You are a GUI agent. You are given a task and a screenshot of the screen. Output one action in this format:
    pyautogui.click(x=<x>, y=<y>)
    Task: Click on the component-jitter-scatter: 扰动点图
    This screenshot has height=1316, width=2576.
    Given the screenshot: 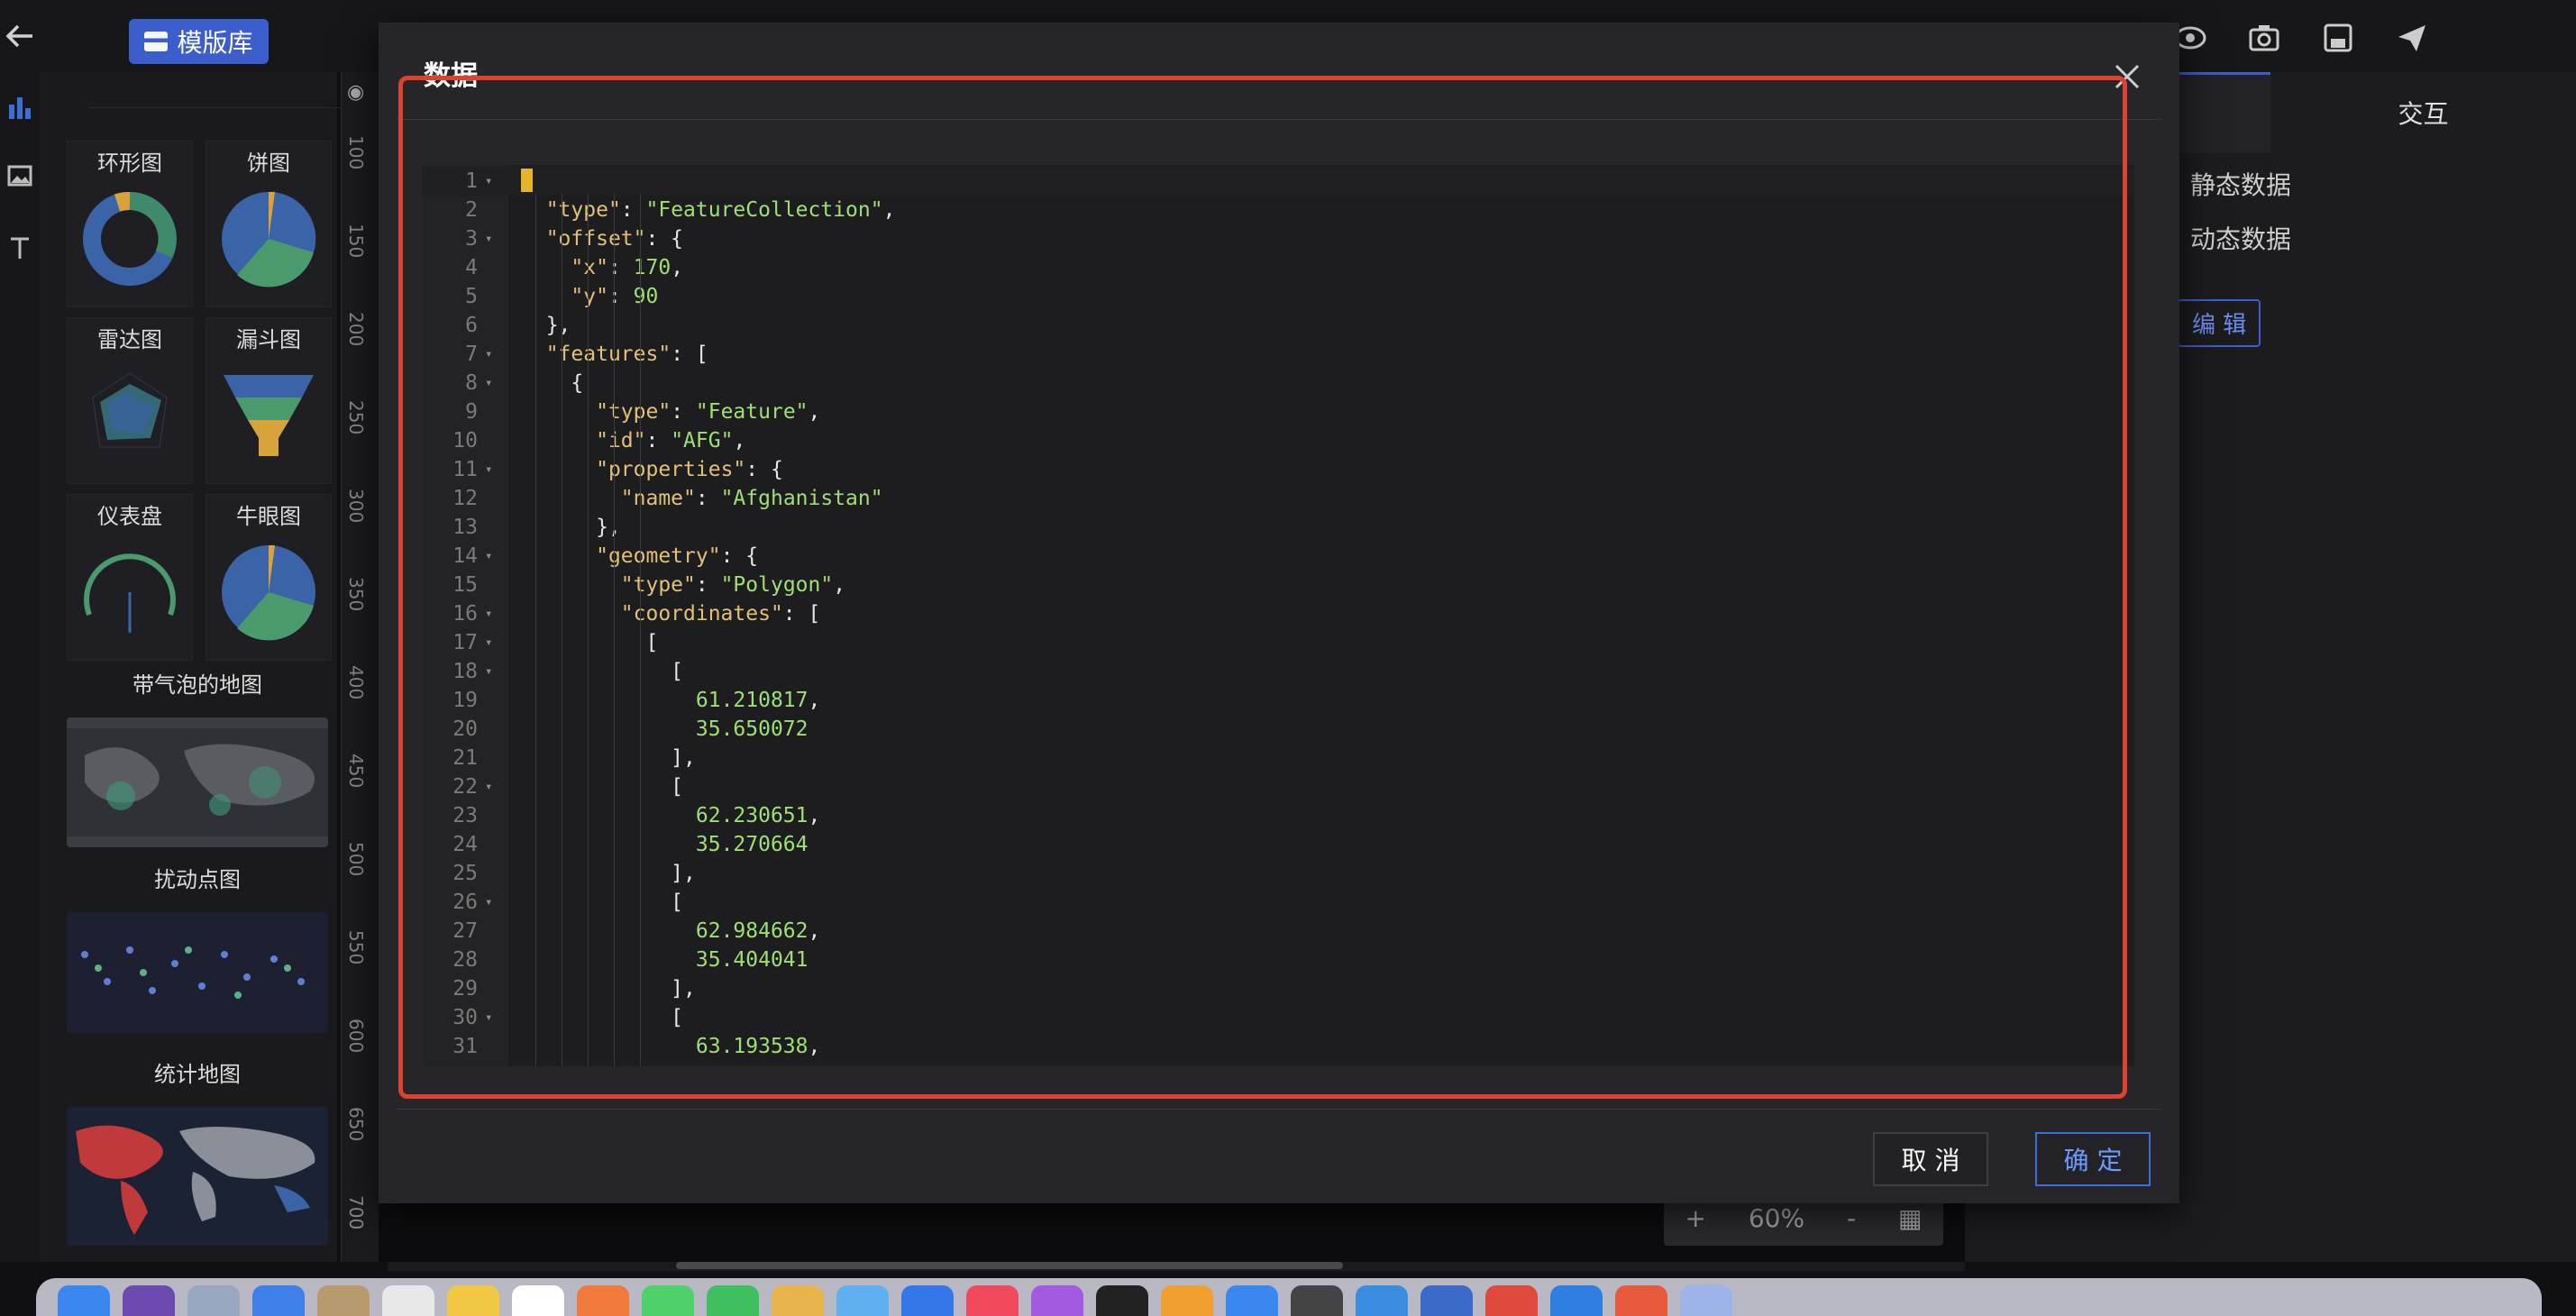 What is the action you would take?
    pyautogui.click(x=184, y=947)
    